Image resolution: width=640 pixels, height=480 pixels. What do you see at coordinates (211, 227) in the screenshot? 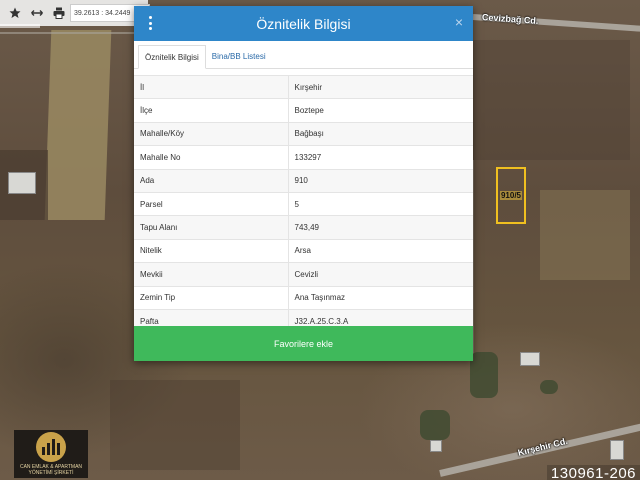
I see `attribute-key: Tapu Alanı` at bounding box center [211, 227].